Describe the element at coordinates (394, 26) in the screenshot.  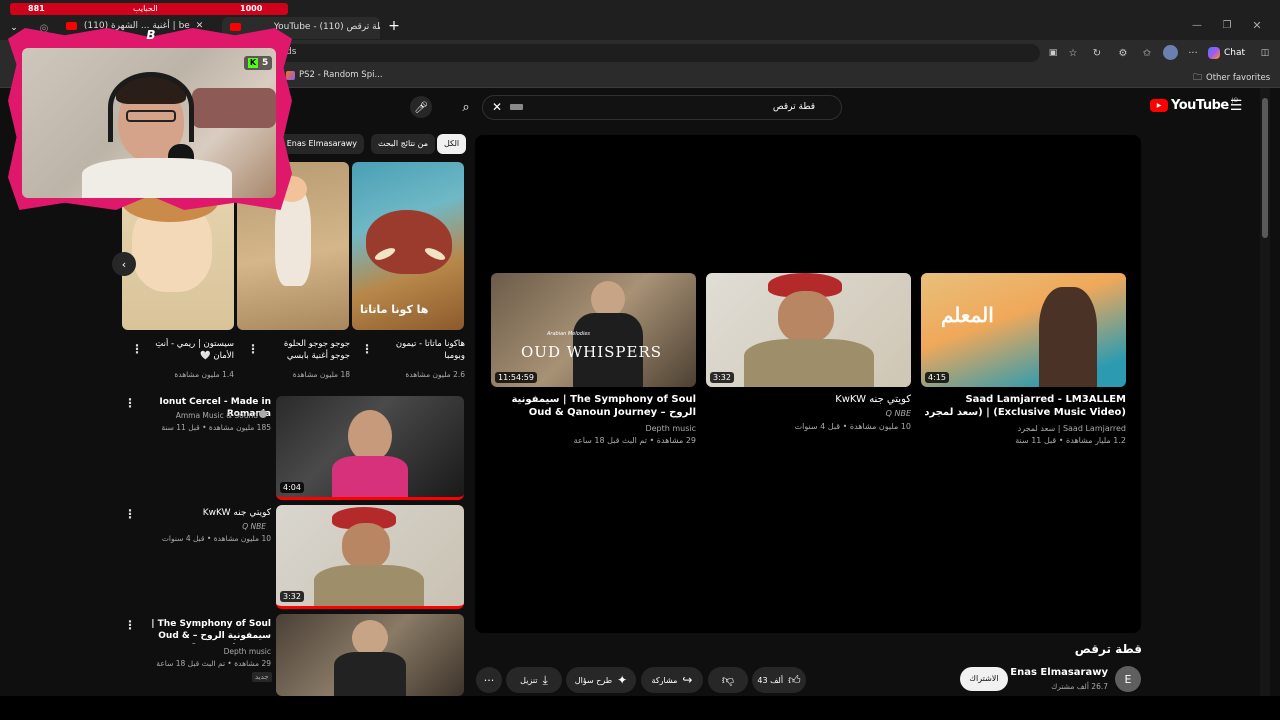
I see `new-tab-icon: +` at that location.